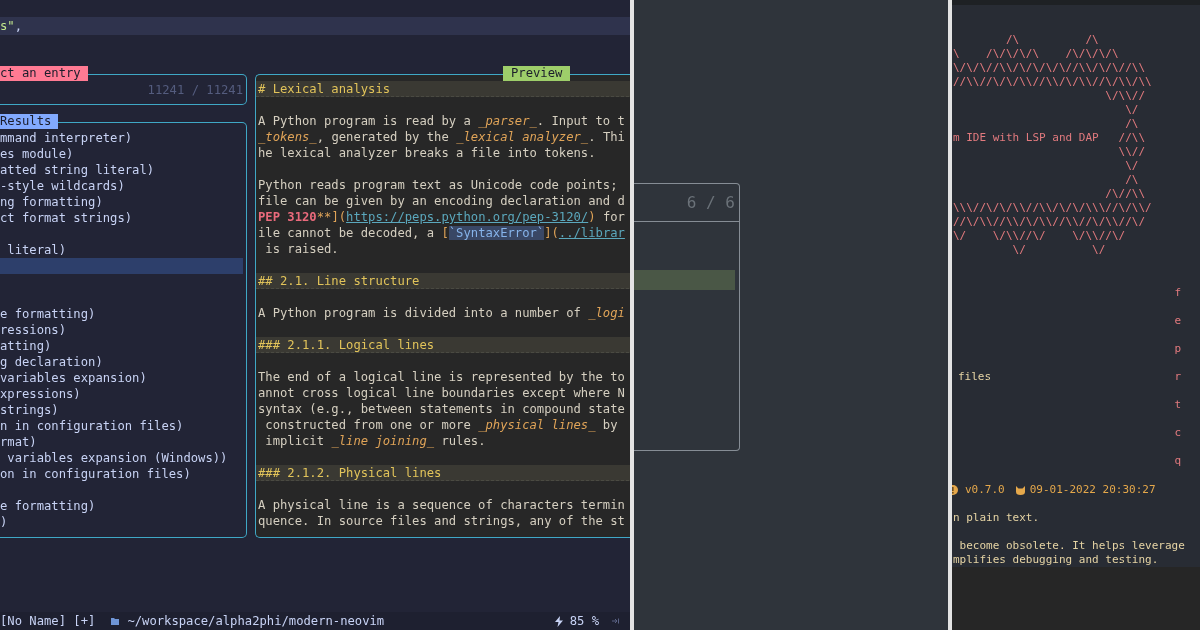 The width and height of the screenshot is (1200, 630). I want to click on markdown-heading: ### 2.1.1. Logical lines, so click(443, 345).